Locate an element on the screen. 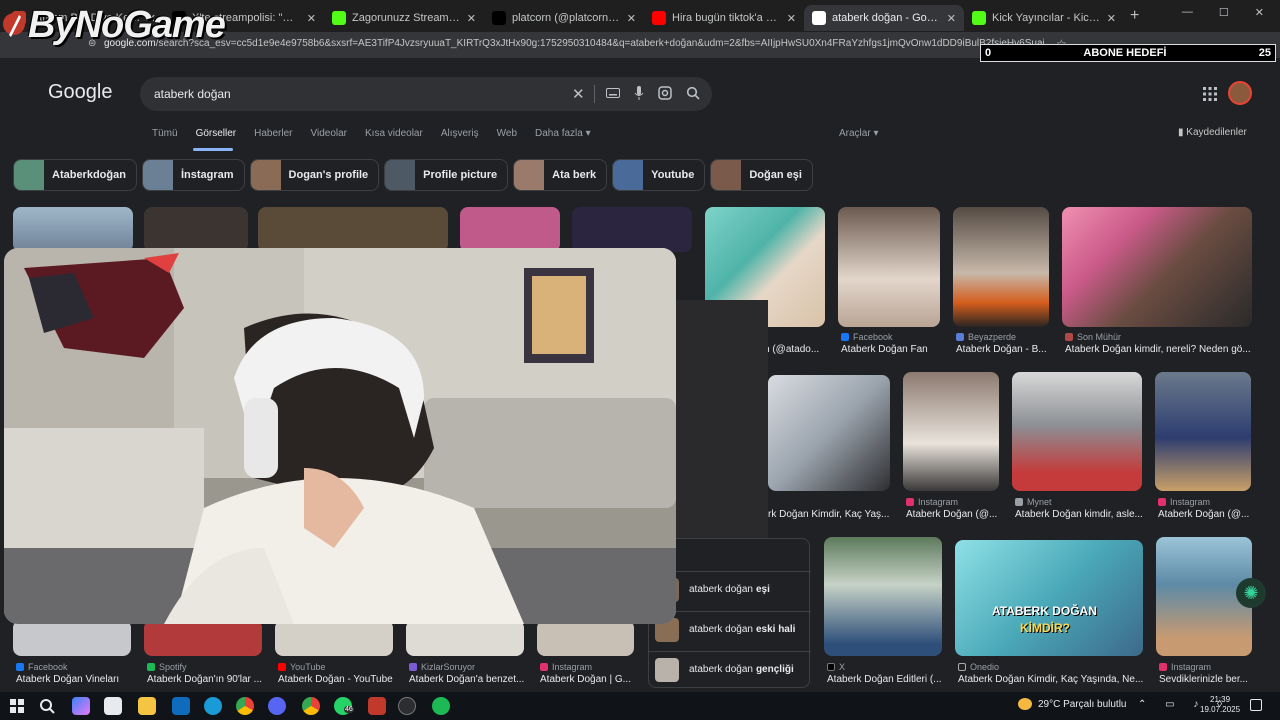 Image resolution: width=1280 pixels, height=720 pixels. edge-icon is located at coordinates (213, 706).